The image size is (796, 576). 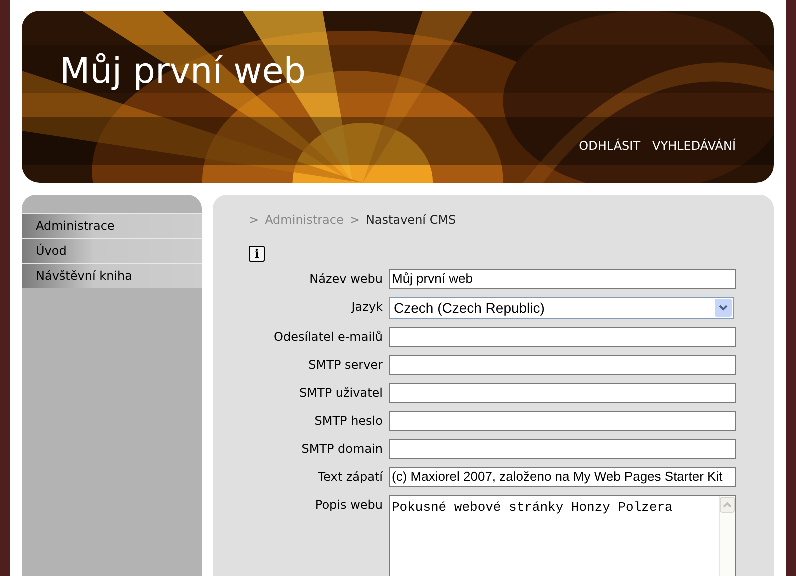 I want to click on field-label: SMTP heslo, so click(x=348, y=421).